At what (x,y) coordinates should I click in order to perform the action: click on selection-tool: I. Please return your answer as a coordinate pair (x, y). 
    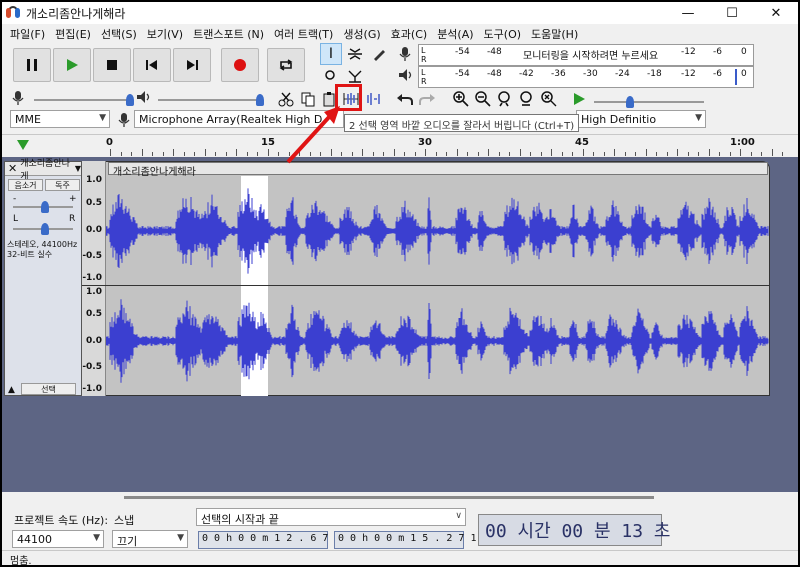
    Looking at the image, I should click on (331, 54).